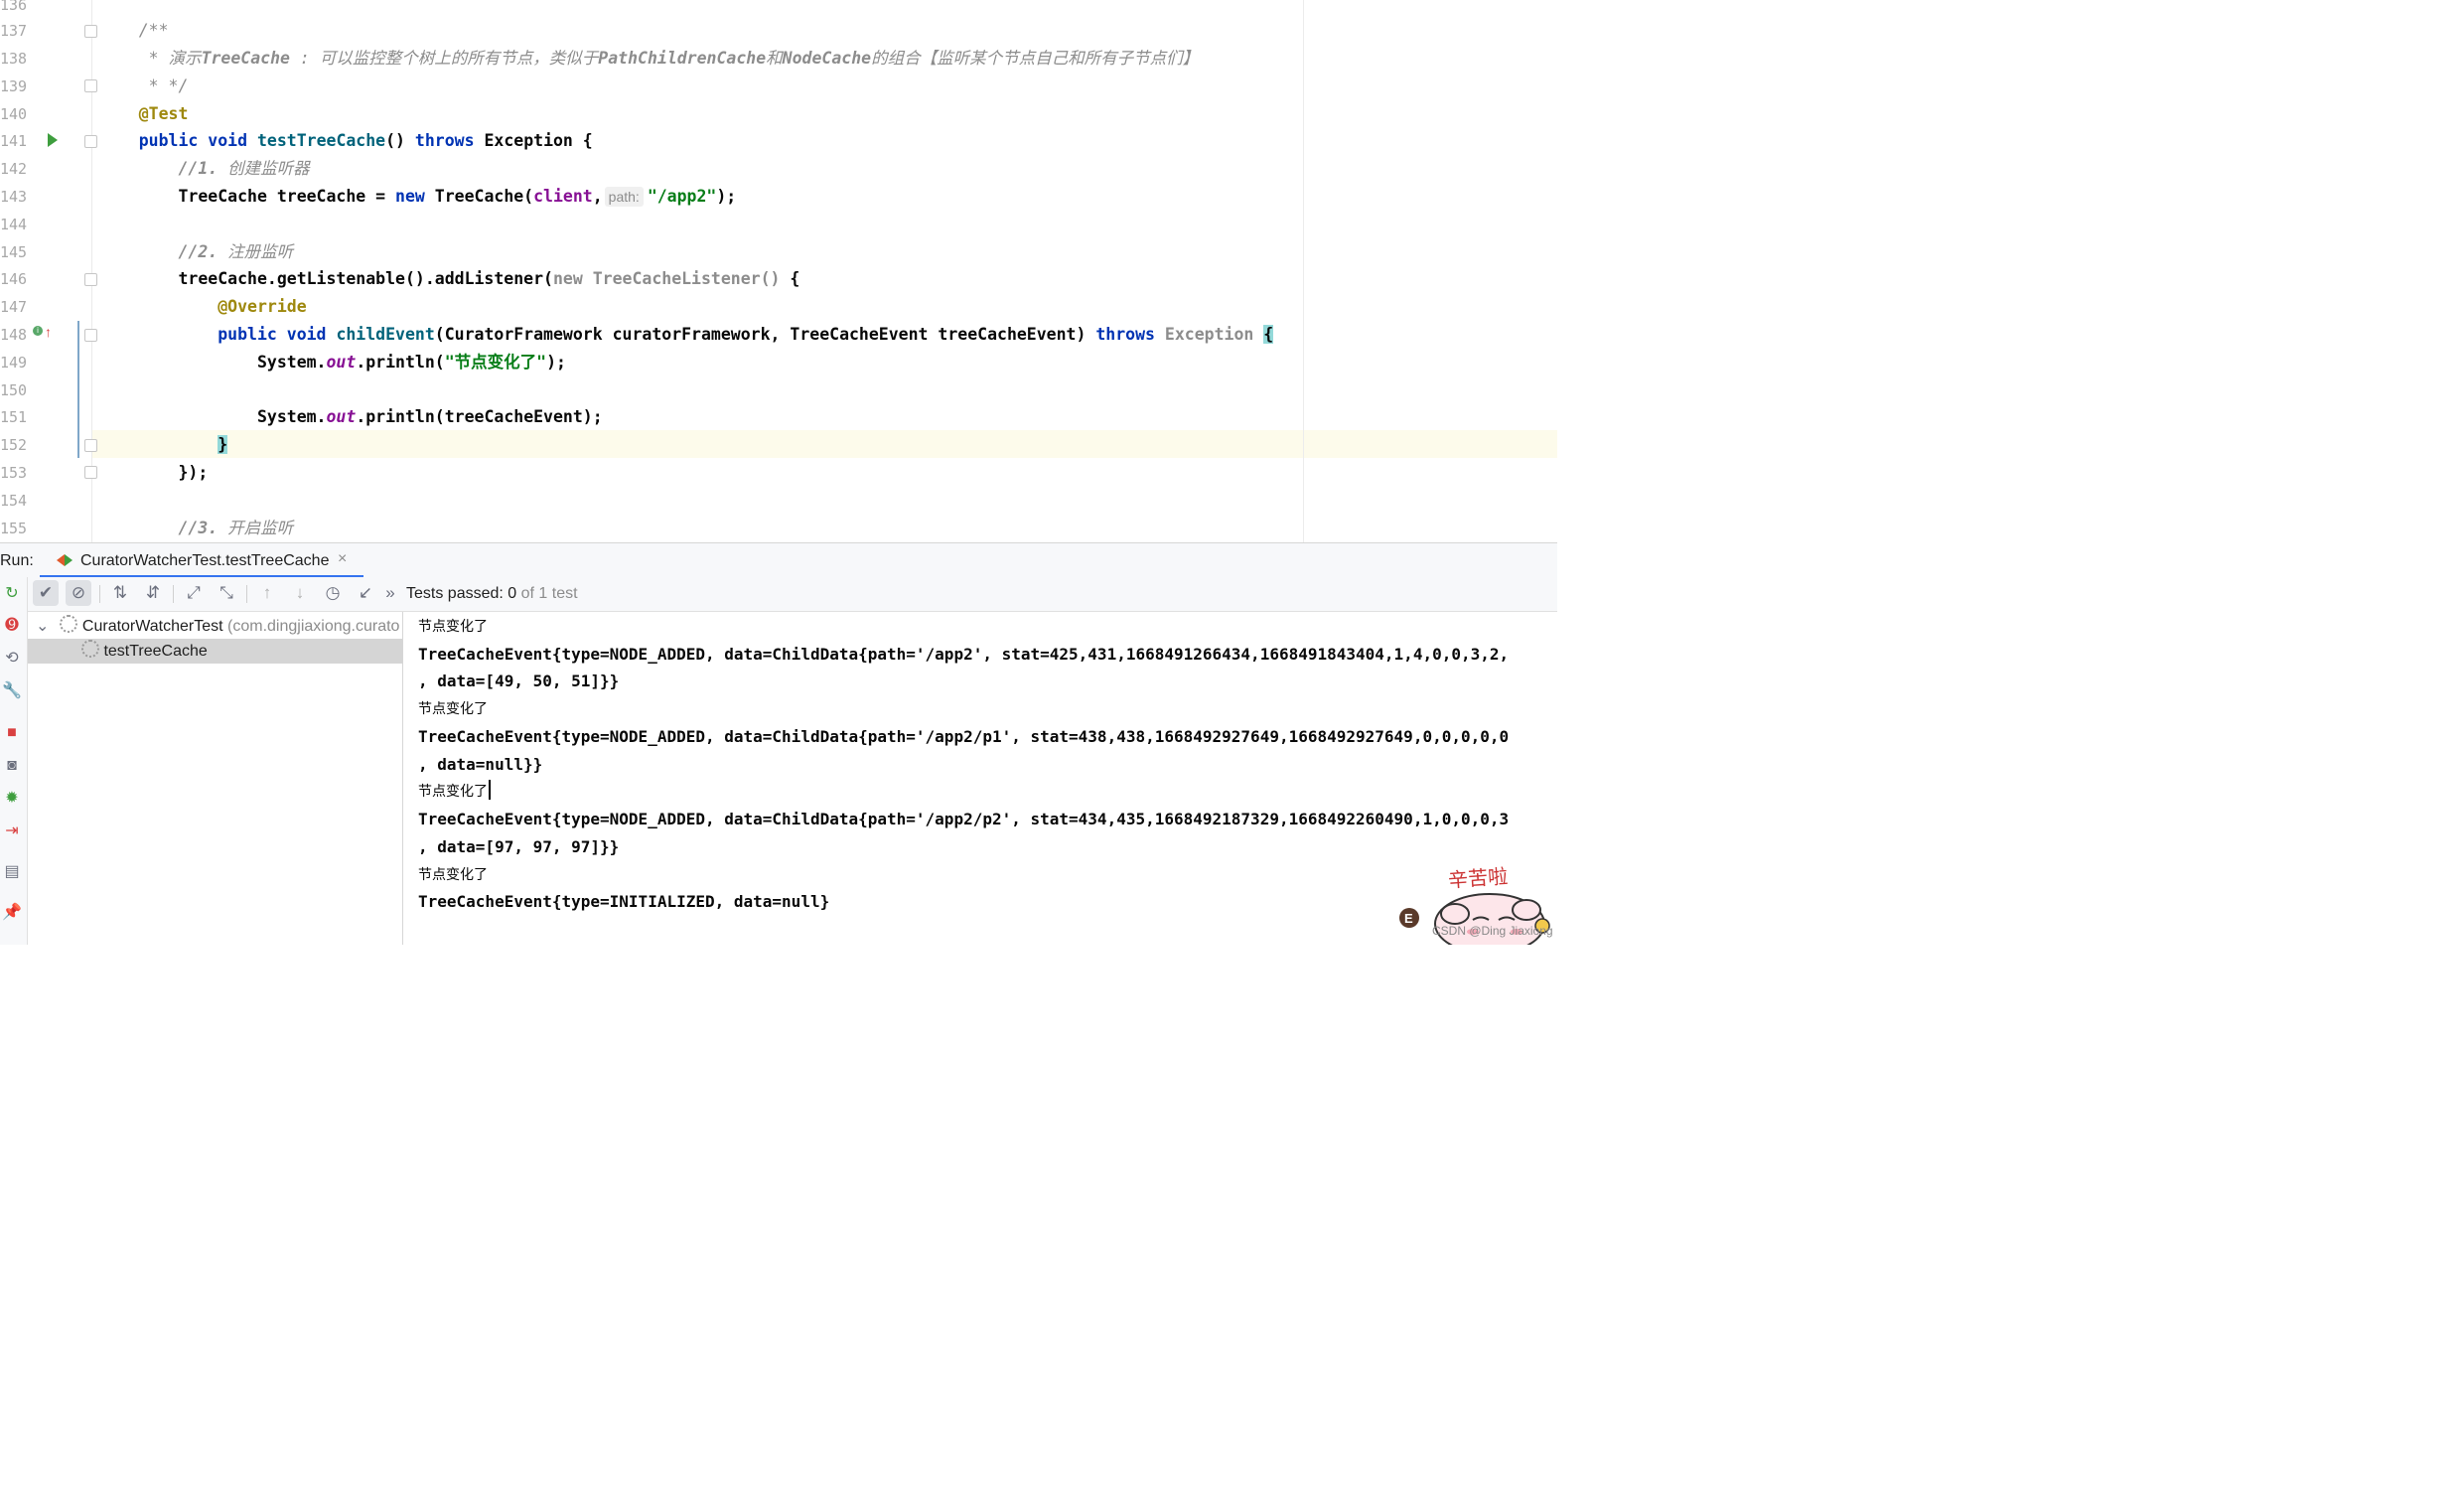  I want to click on run-tab-title: CuratorWatcherTest.testTreeCache, so click(205, 560).